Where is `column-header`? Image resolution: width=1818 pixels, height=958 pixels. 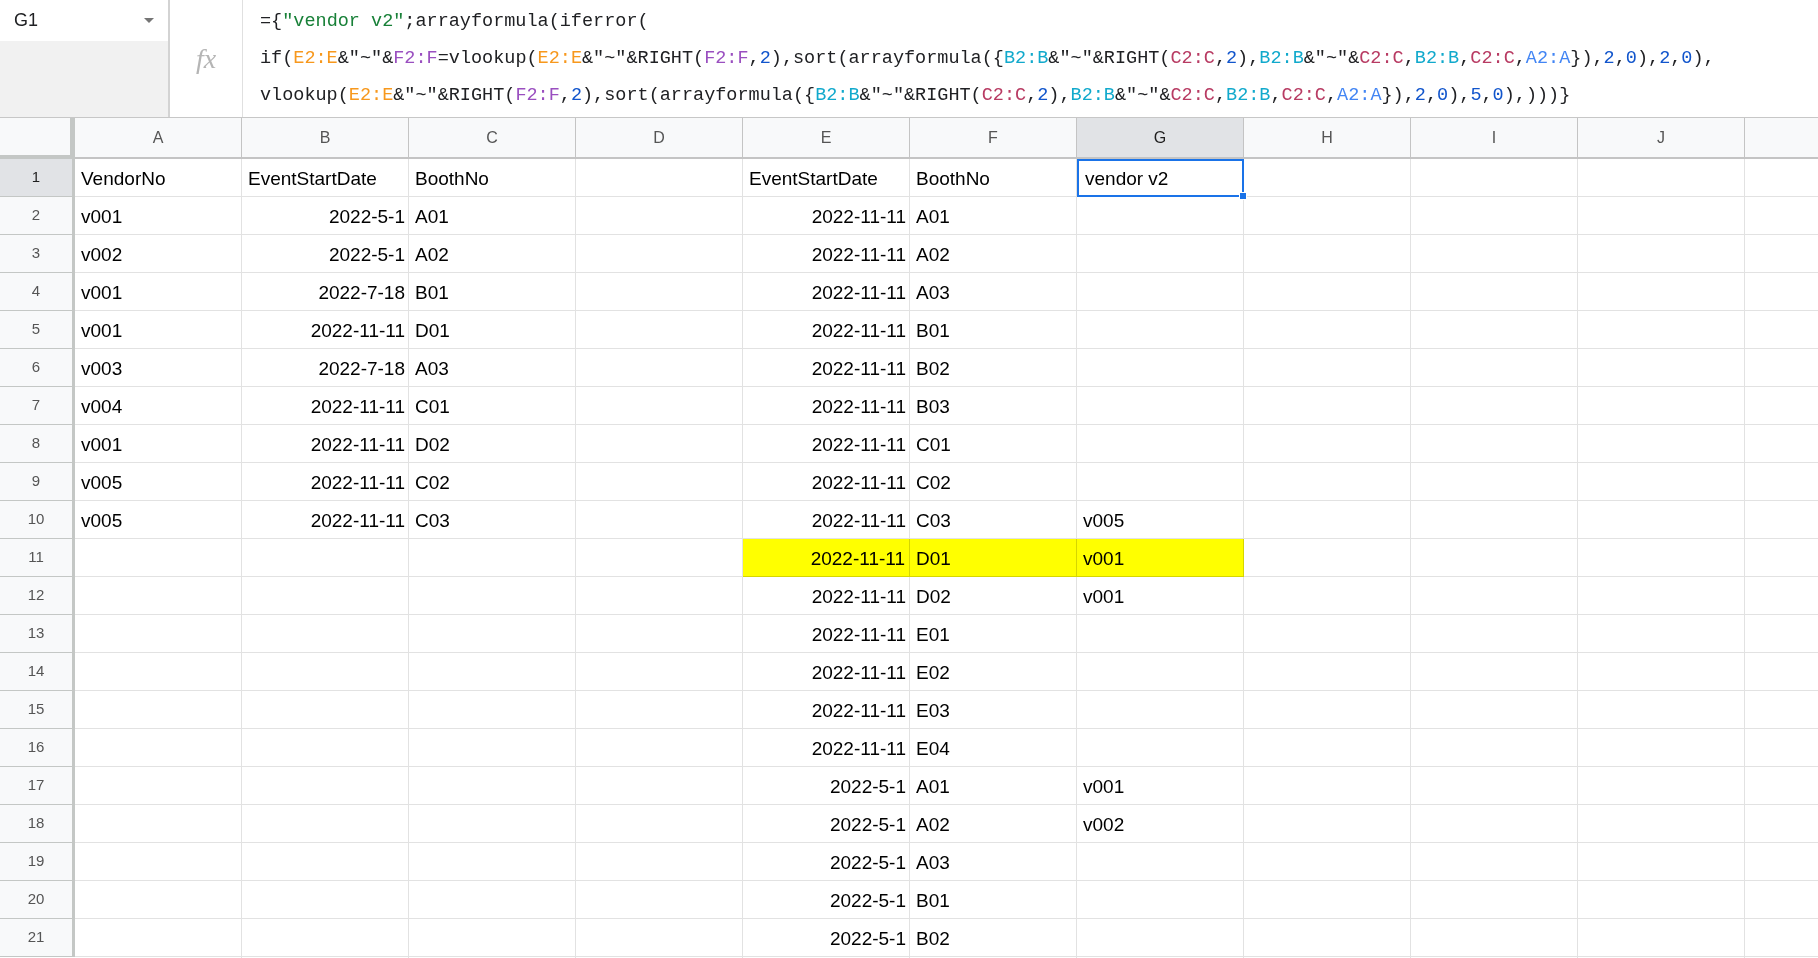 column-header is located at coordinates (1781, 138).